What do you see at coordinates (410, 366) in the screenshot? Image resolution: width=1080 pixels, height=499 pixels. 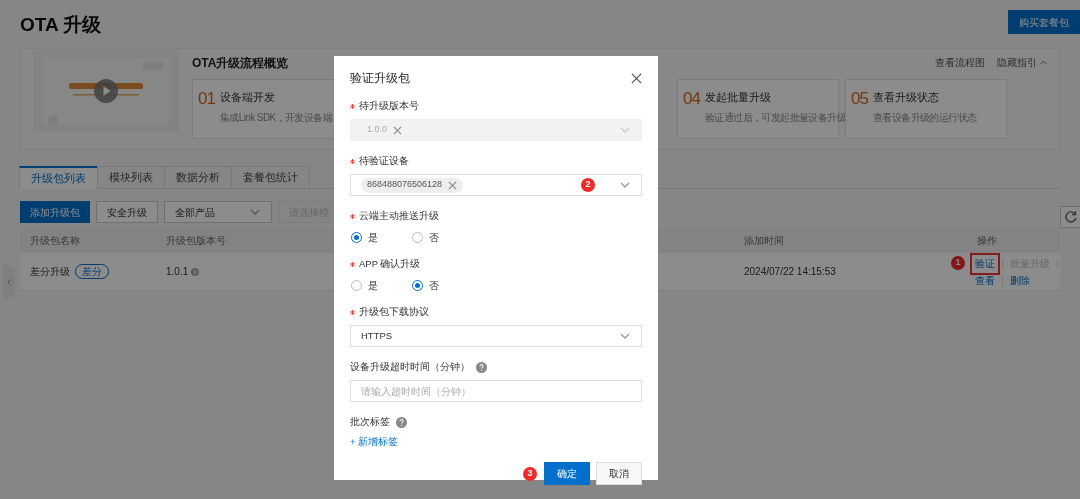 I see `field-label: 设备升级超时时间（分钟）` at bounding box center [410, 366].